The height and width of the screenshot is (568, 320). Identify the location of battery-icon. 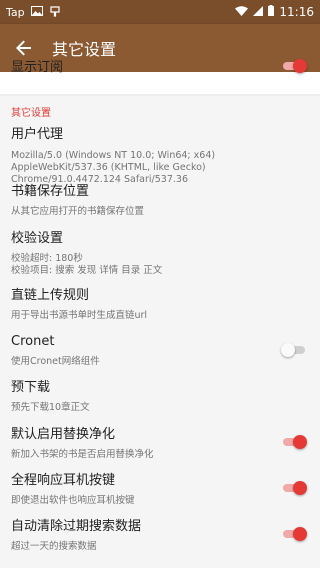
(271, 12).